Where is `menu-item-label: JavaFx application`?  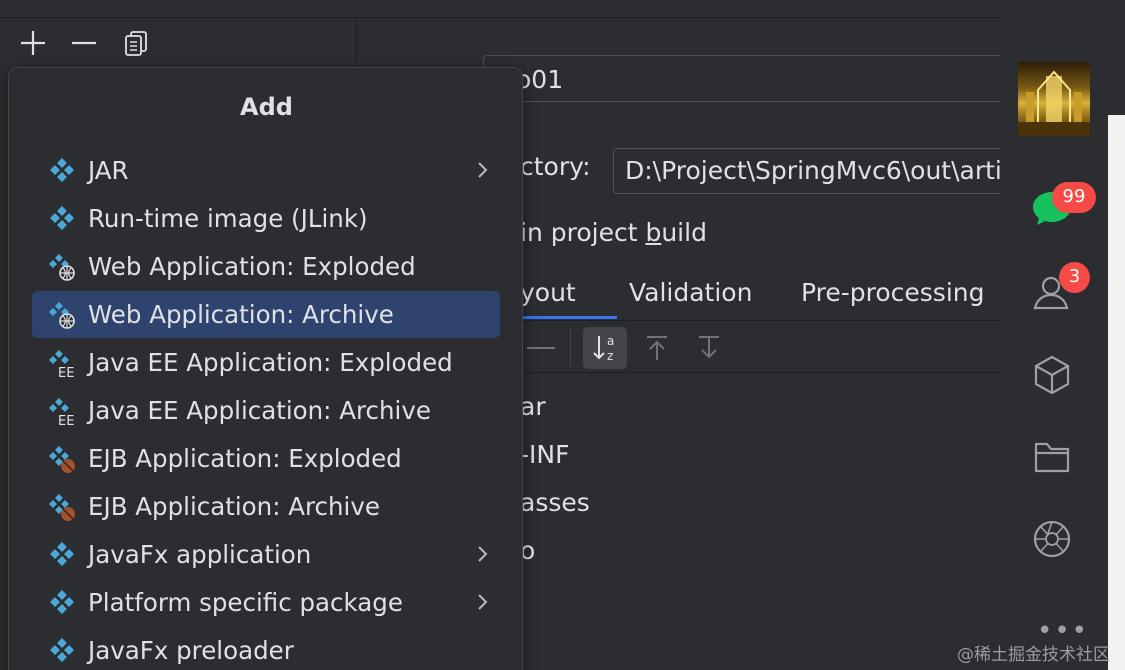
menu-item-label: JavaFx application is located at coordinates (200, 554).